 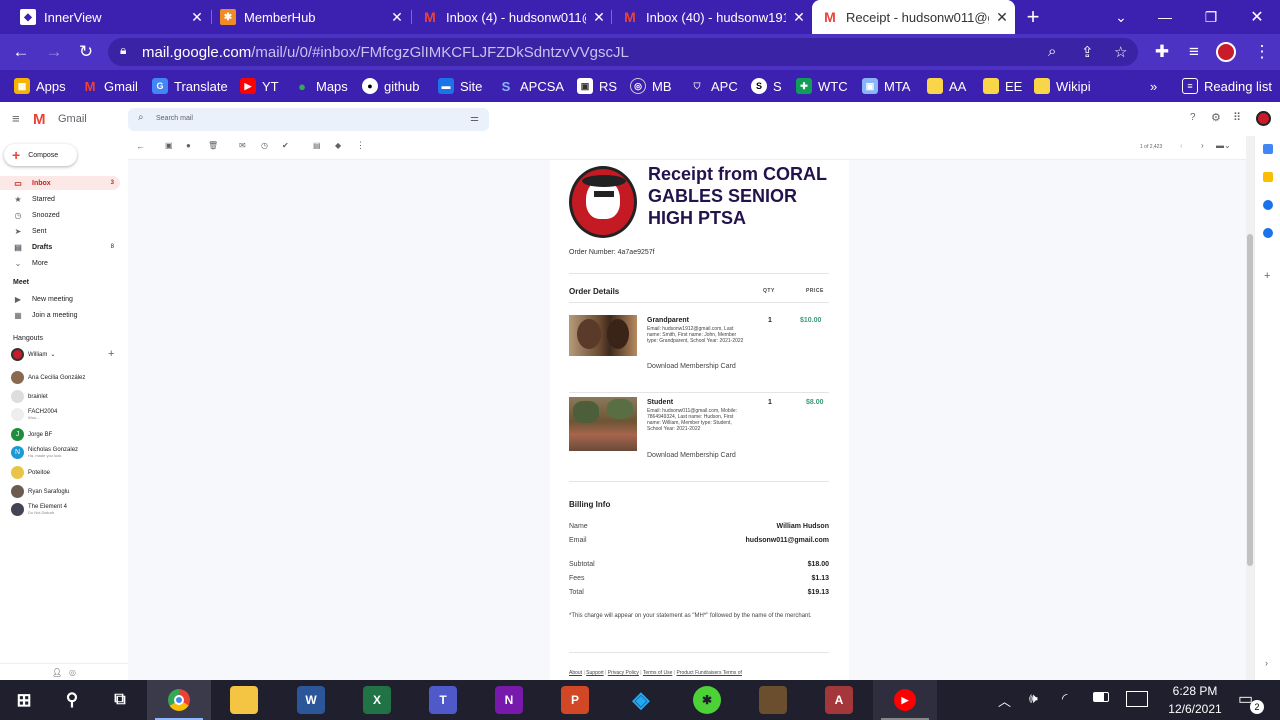 I want to click on settings-gear-icon: ⚙, so click(x=1216, y=117).